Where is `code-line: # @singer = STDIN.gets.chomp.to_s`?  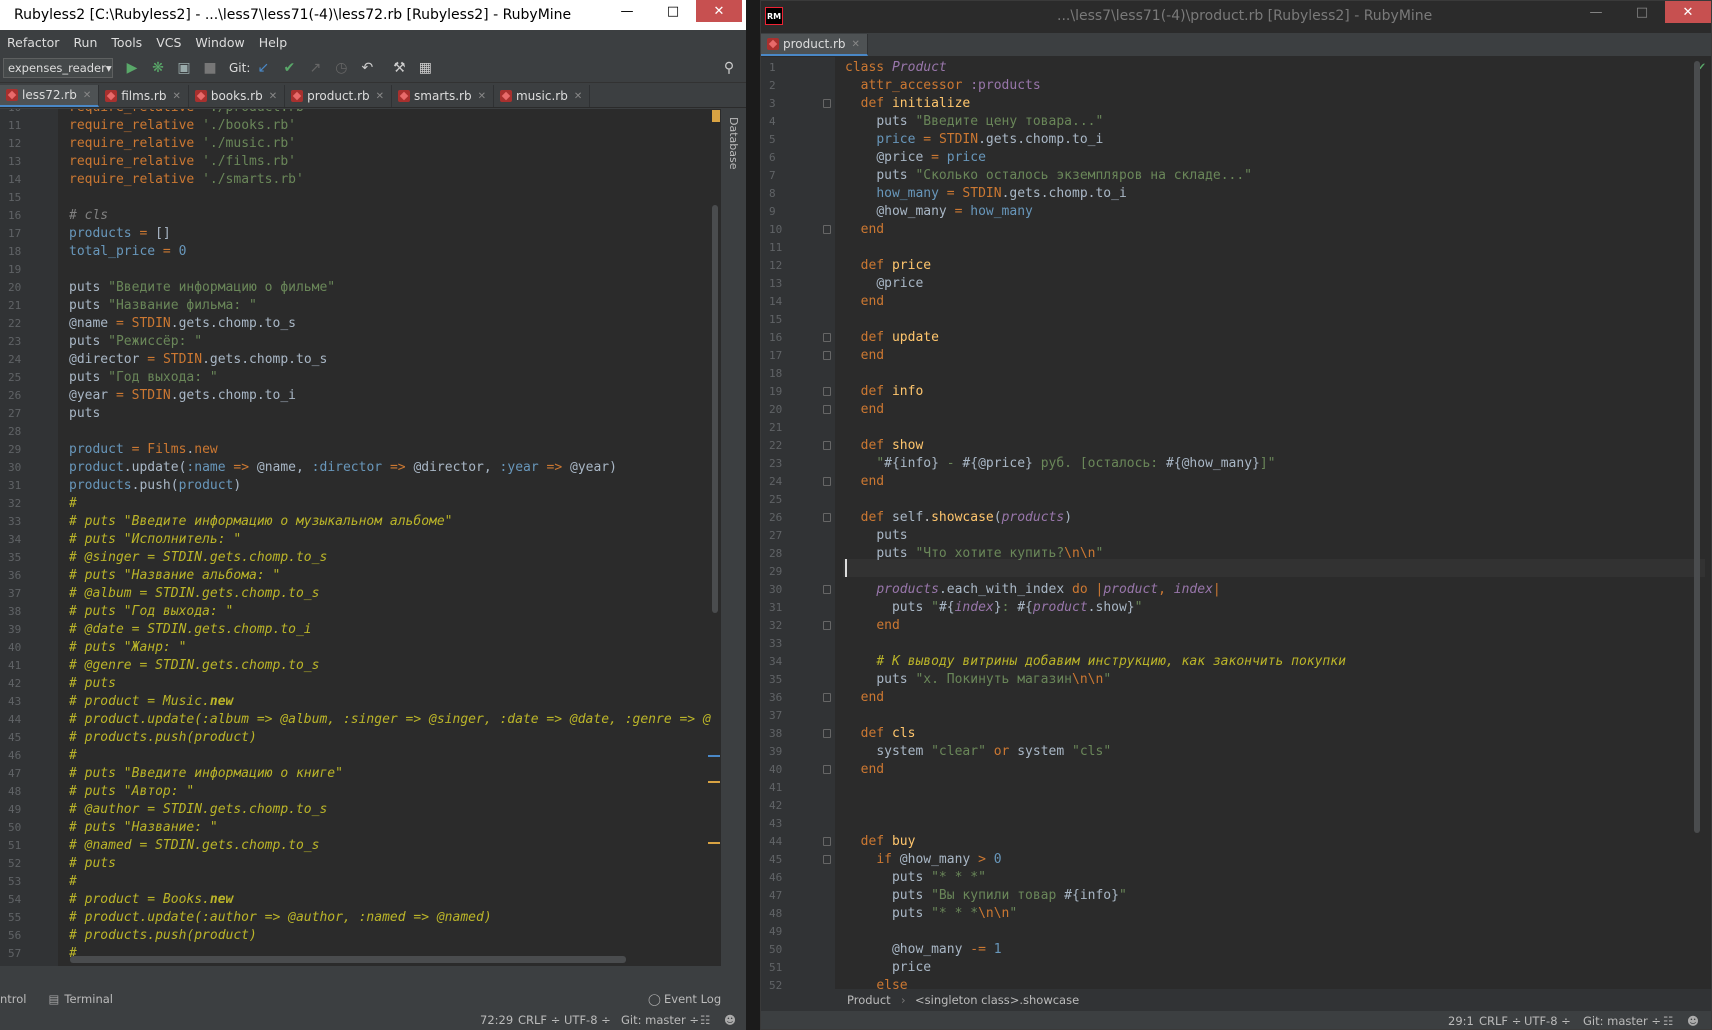 code-line: # @singer = STDIN.gets.chomp.to_s is located at coordinates (198, 558).